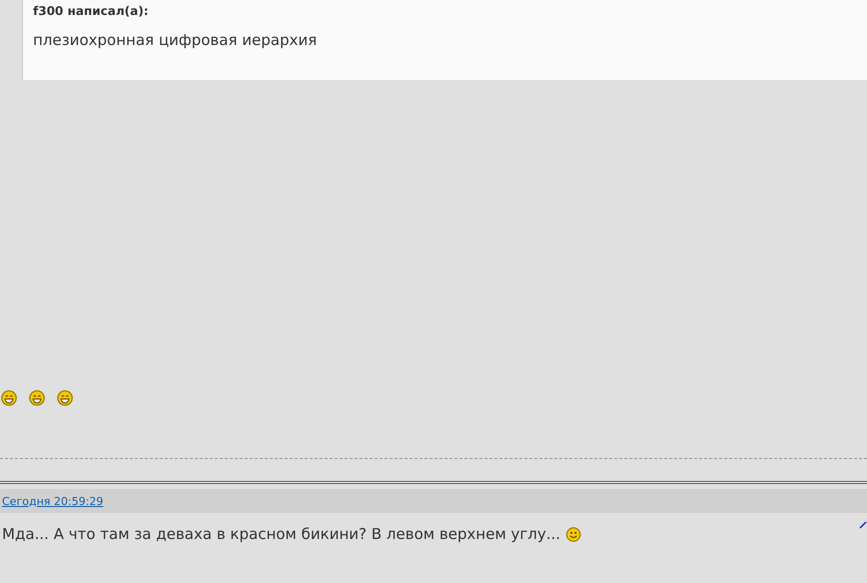 This screenshot has width=867, height=583. I want to click on line-mark-icon, so click(863, 525).